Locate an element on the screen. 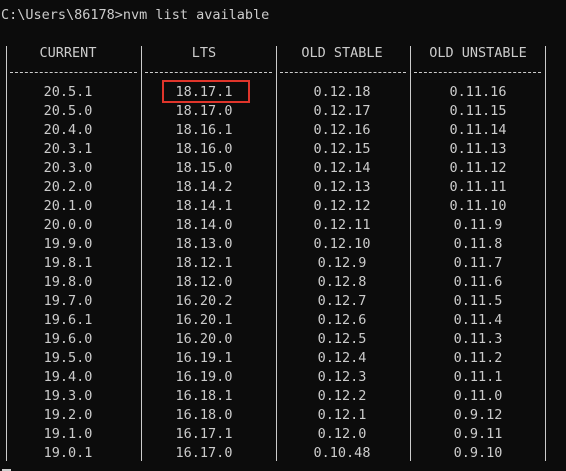 The width and height of the screenshot is (566, 471). version-cell-old-unstable: 0.11.16 is located at coordinates (478, 92).